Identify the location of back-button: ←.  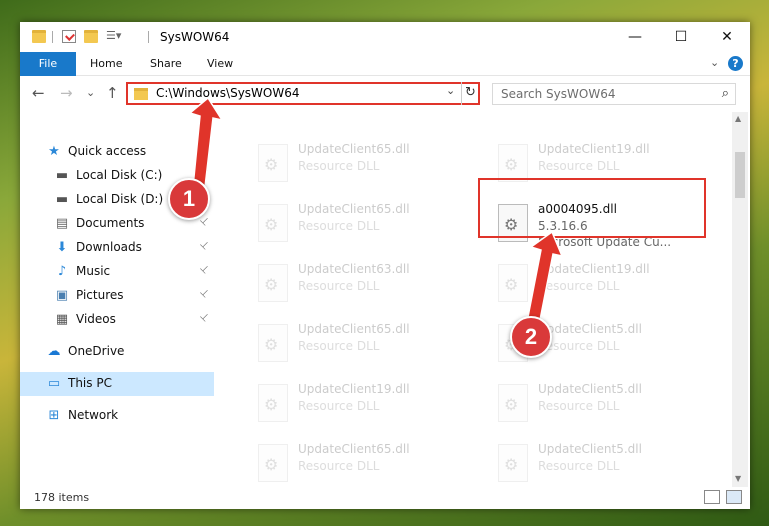
(38, 93).